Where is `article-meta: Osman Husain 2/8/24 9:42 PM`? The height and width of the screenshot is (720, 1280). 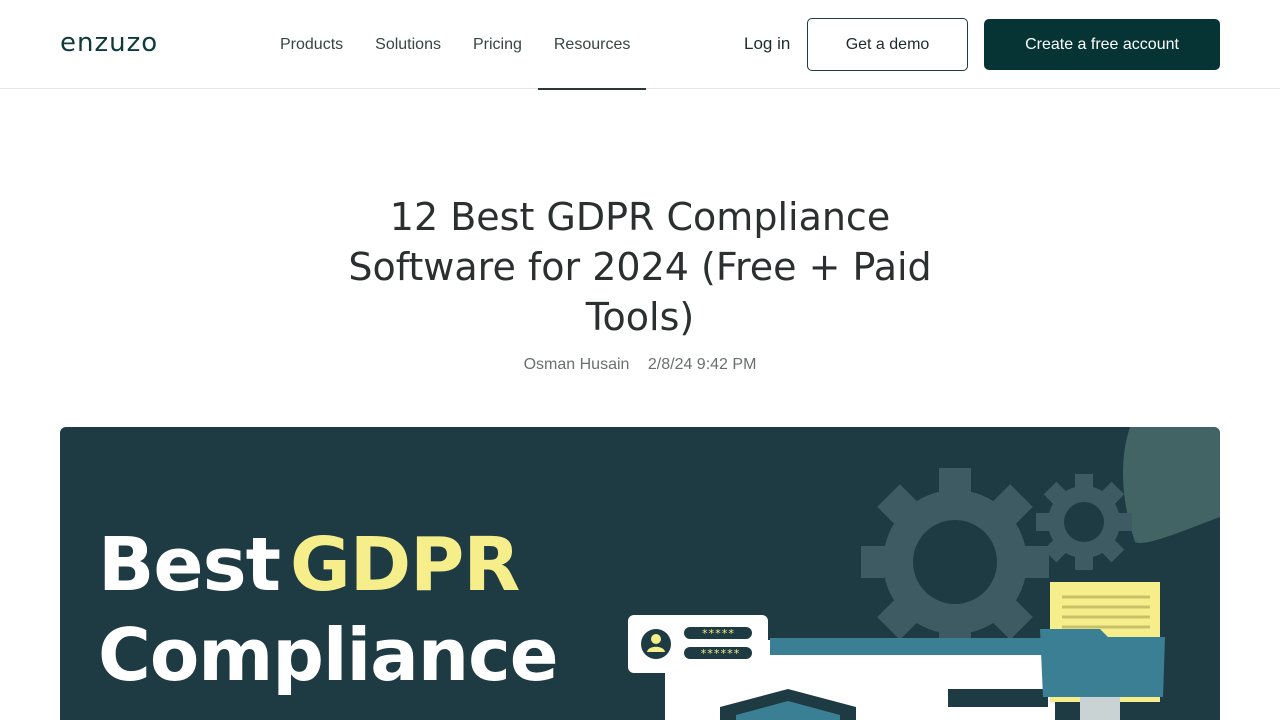
article-meta: Osman Husain 2/8/24 9:42 PM is located at coordinates (640, 365).